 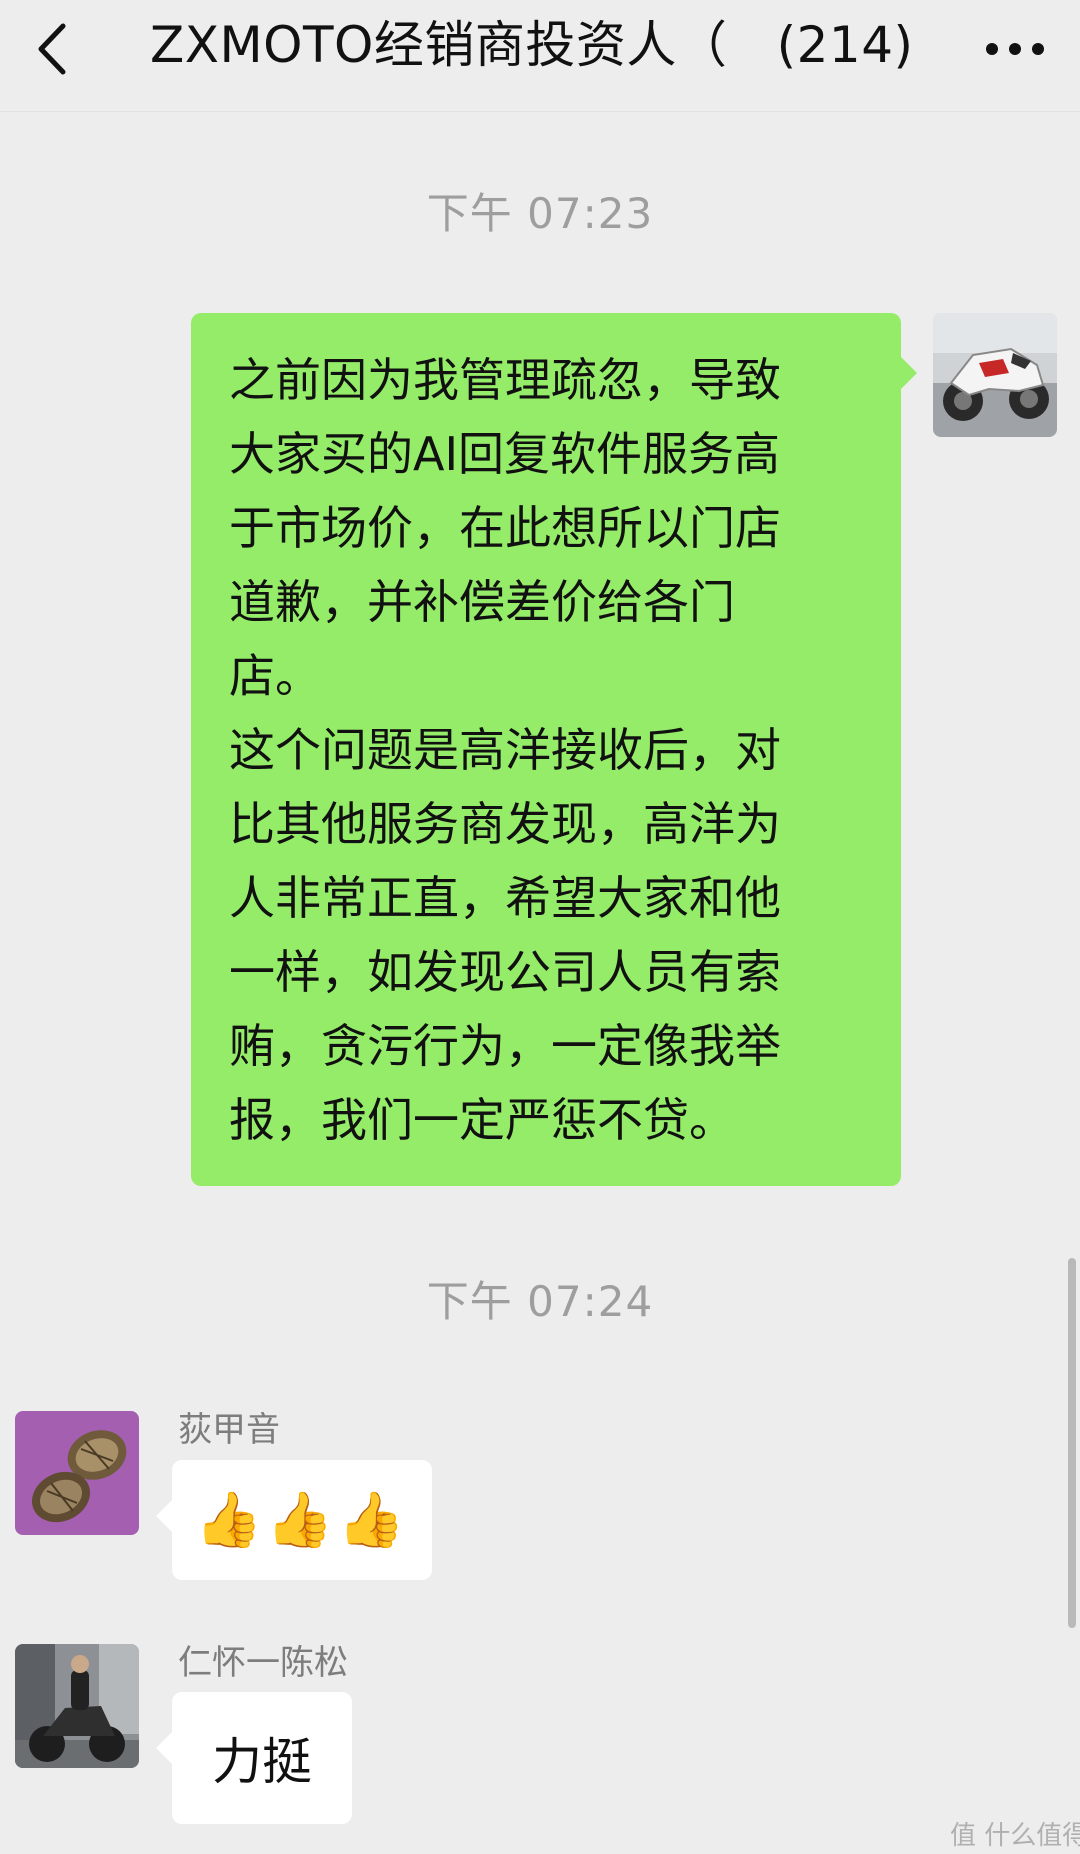 I want to click on more-button, so click(x=1015, y=49).